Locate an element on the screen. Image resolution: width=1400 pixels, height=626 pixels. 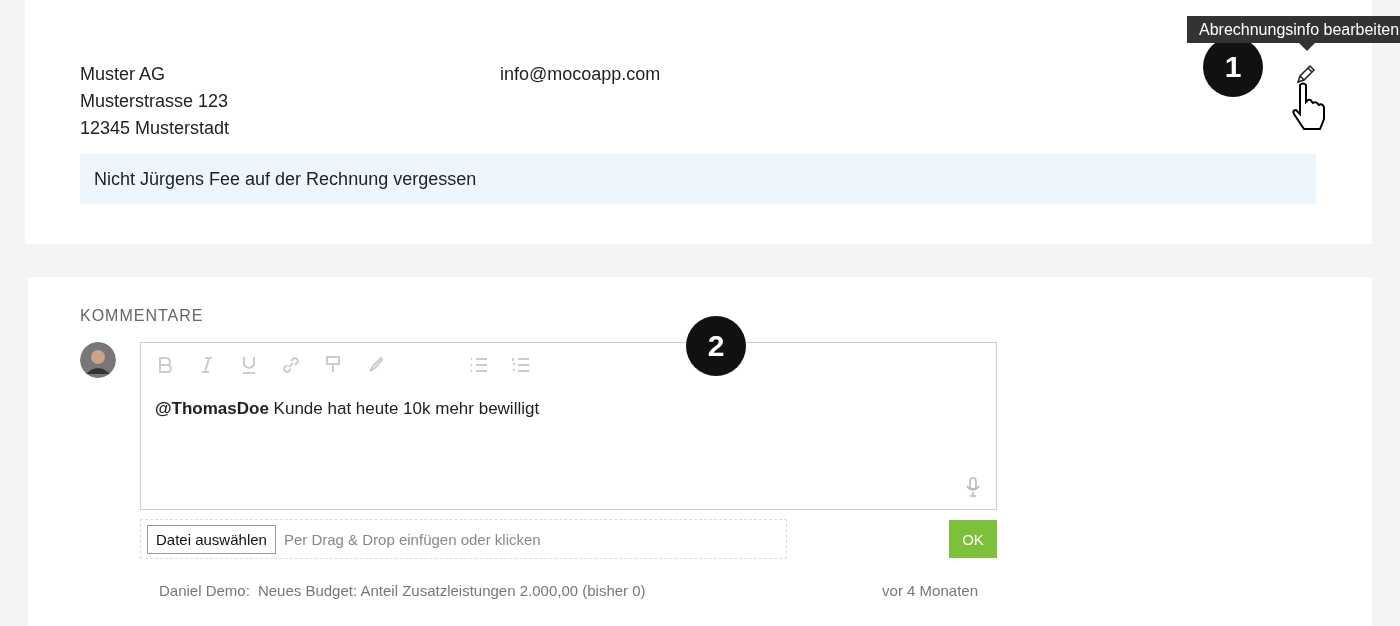
section-heading: KOMMENTARE is located at coordinates (142, 316).